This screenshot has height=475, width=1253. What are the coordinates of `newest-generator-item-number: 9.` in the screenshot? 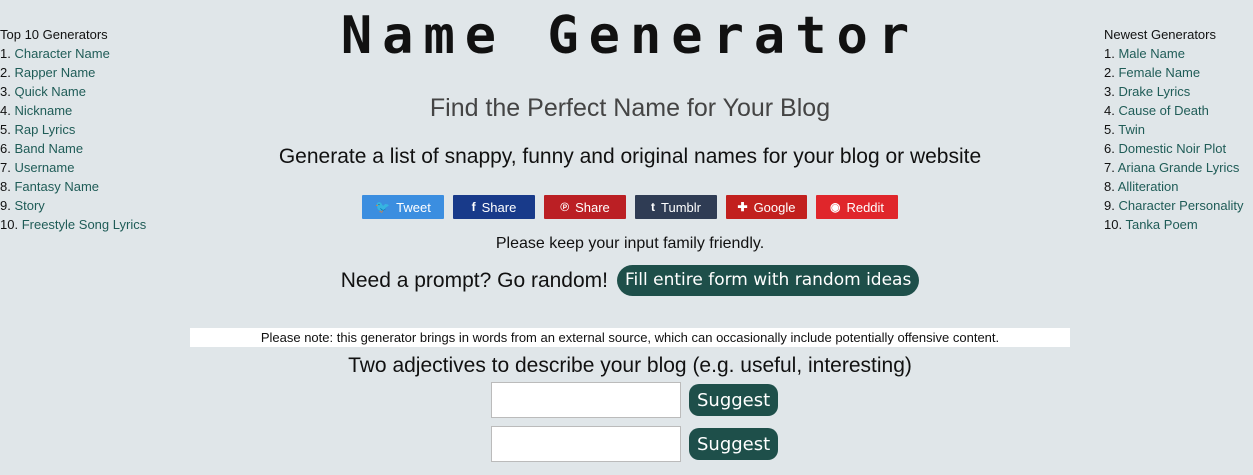 It's located at (1109, 205).